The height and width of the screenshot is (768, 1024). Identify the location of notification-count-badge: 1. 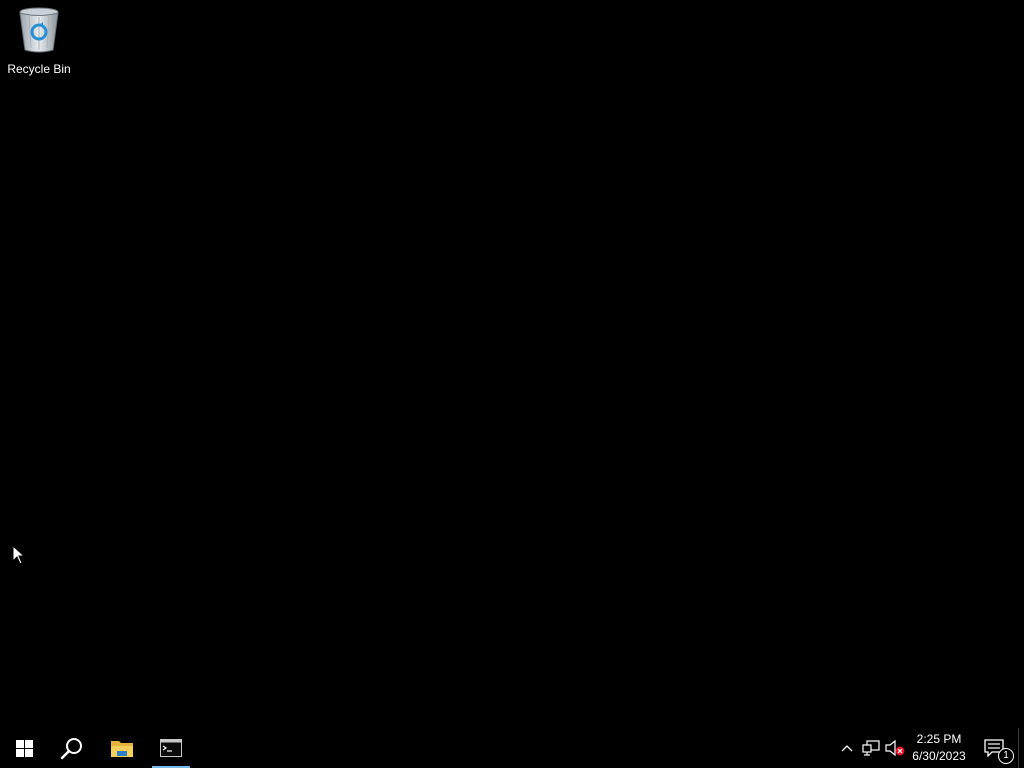
(1006, 756).